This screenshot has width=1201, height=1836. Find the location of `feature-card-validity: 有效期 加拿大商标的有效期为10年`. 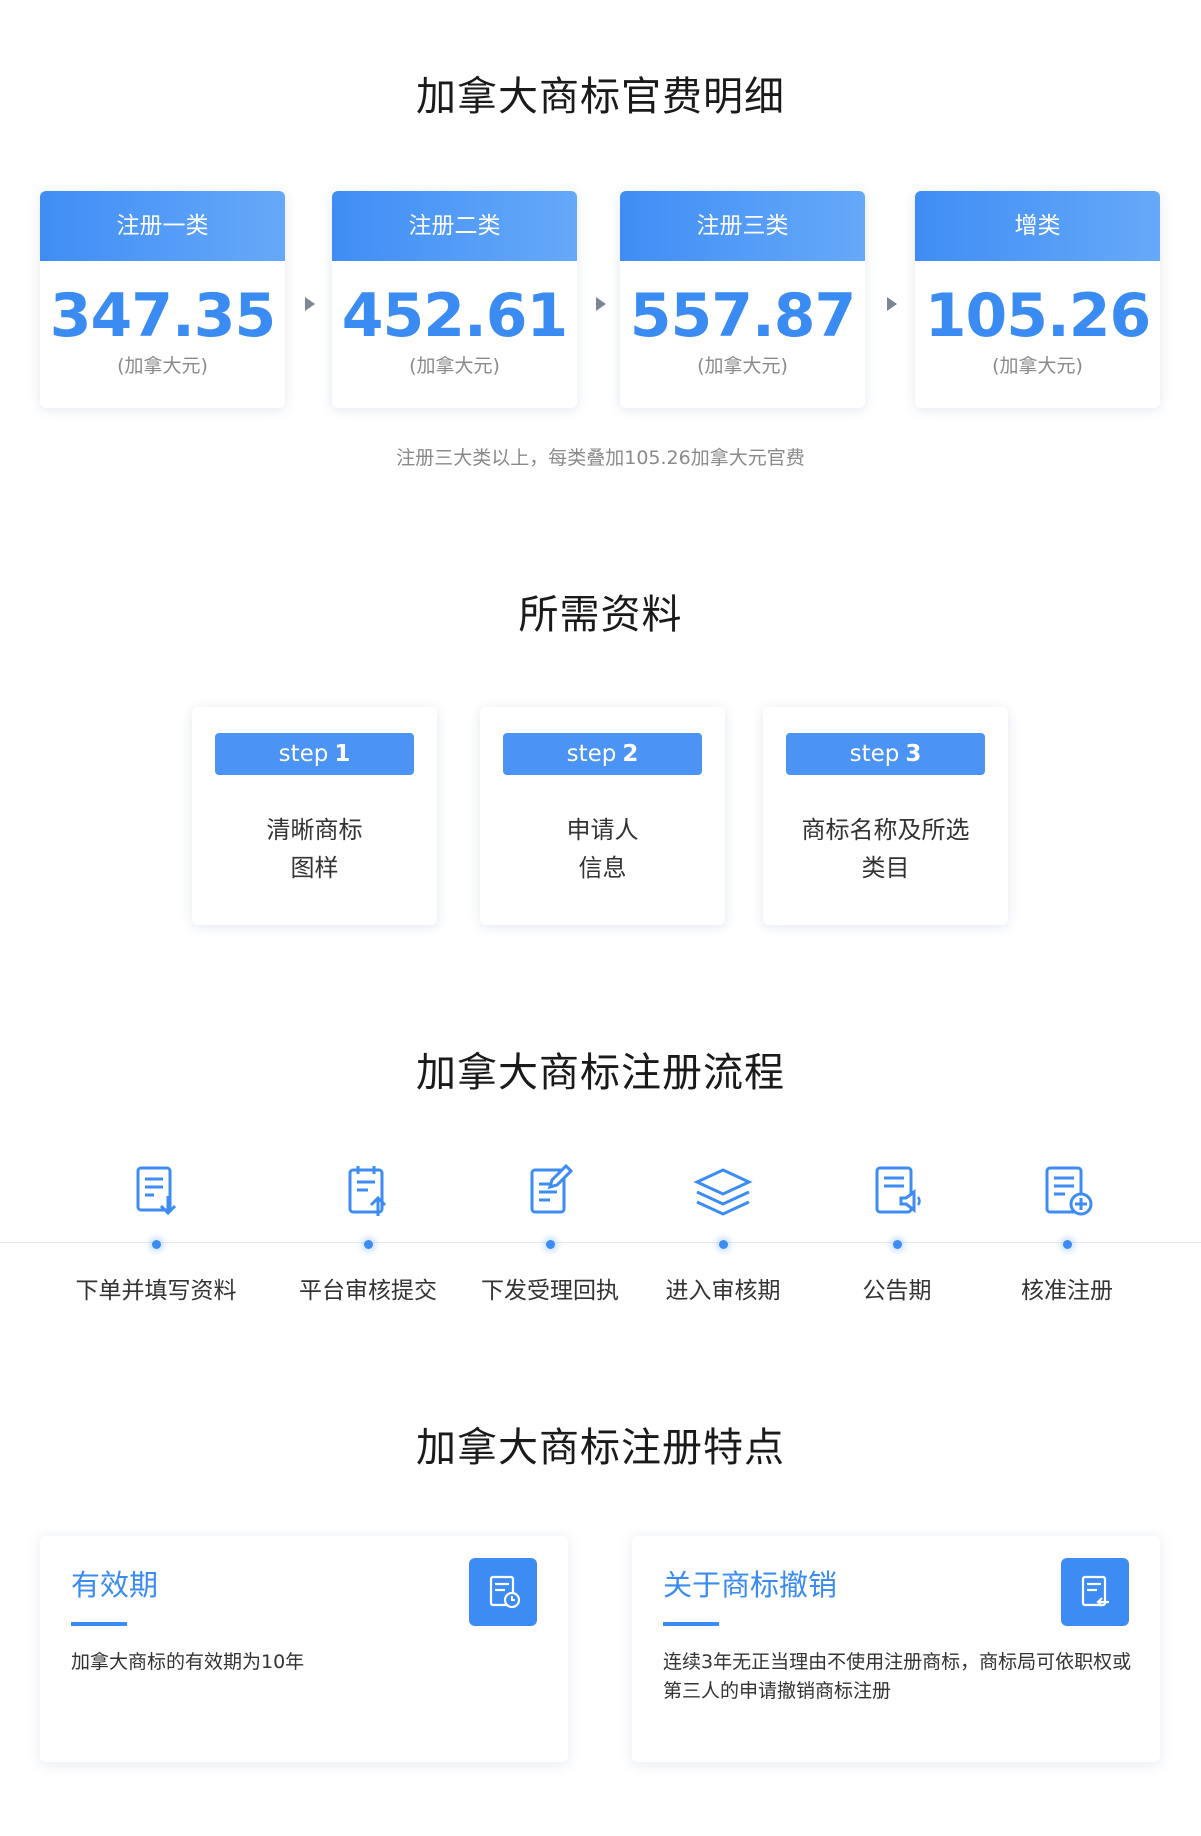

feature-card-validity: 有效期 加拿大商标的有效期为10年 is located at coordinates (304, 1649).